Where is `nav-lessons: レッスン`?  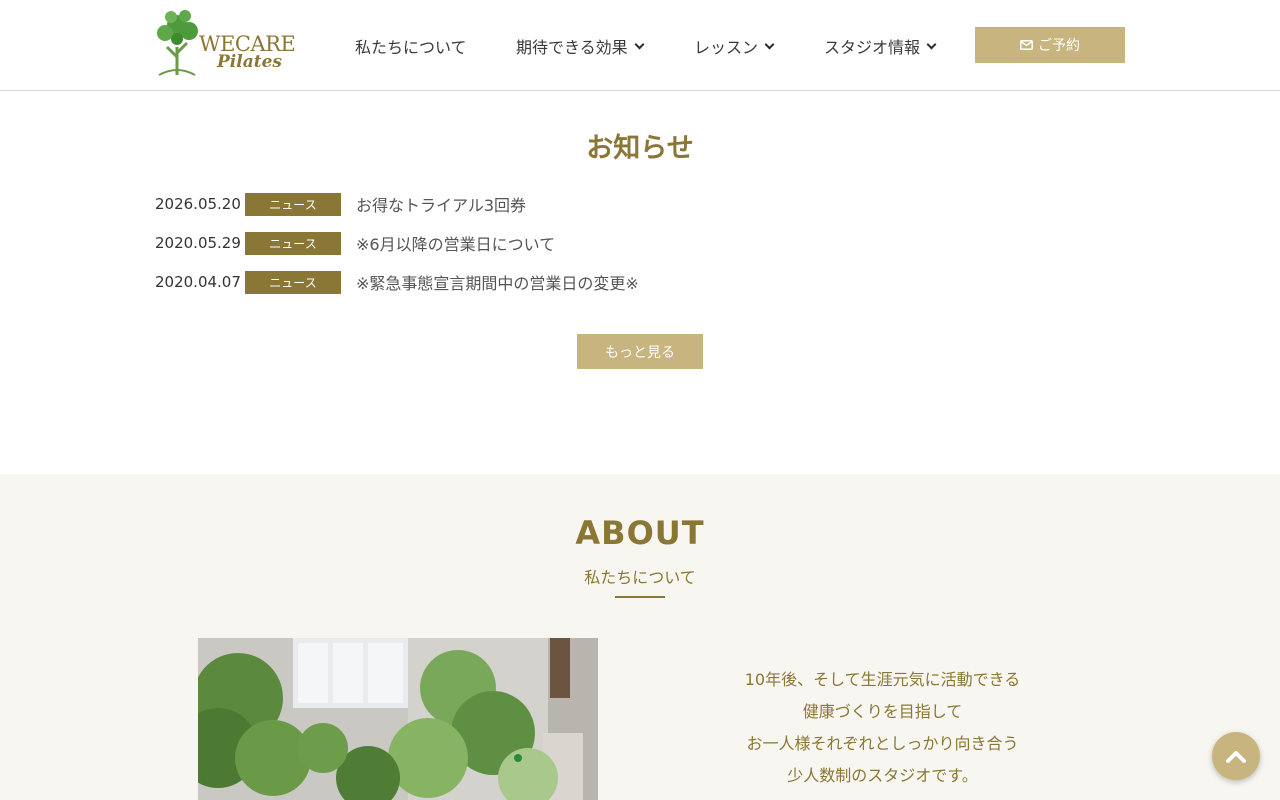 nav-lessons: レッスン is located at coordinates (734, 46).